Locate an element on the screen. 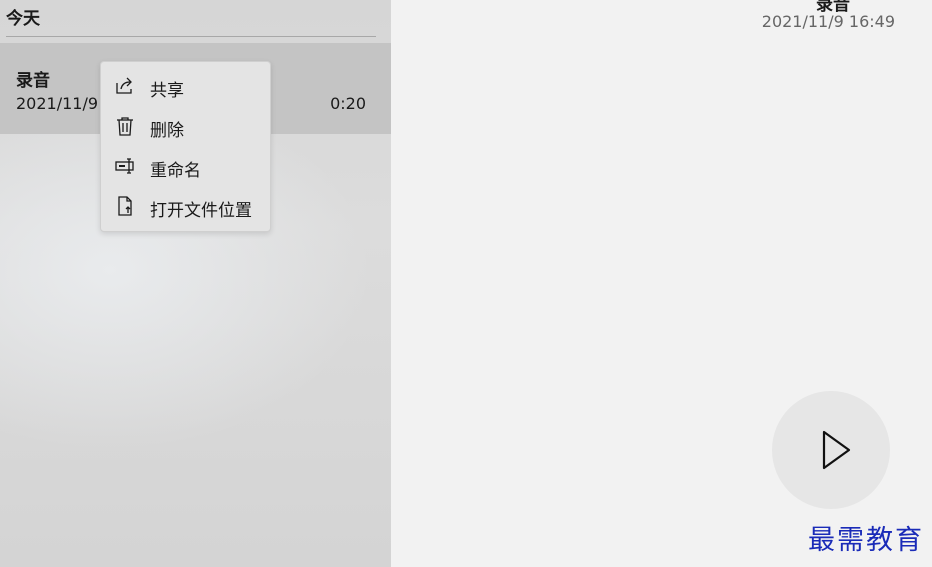 The height and width of the screenshot is (567, 932). recording-datetime: 2021/11/9 16:49 is located at coordinates (828, 21).